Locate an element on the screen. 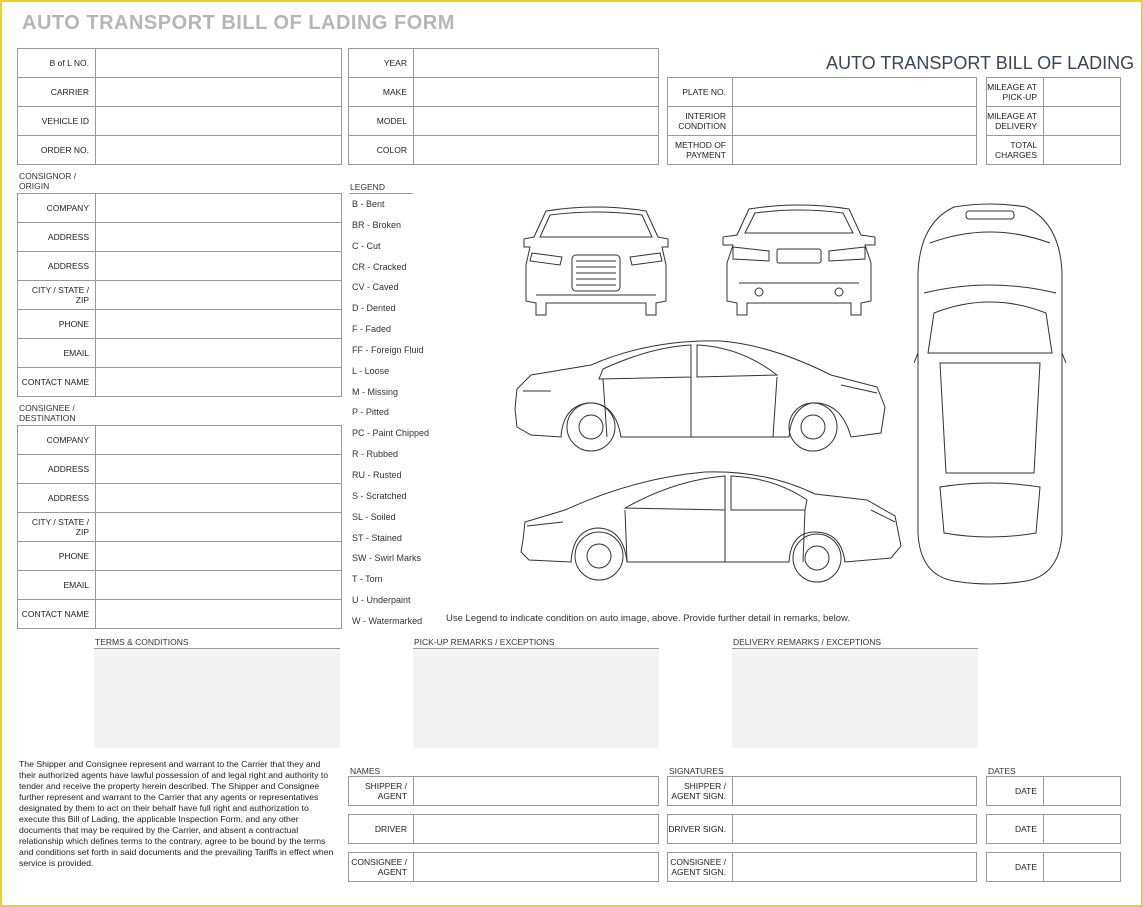  names-table: CONSIGNEE / AGENT is located at coordinates (503, 867).